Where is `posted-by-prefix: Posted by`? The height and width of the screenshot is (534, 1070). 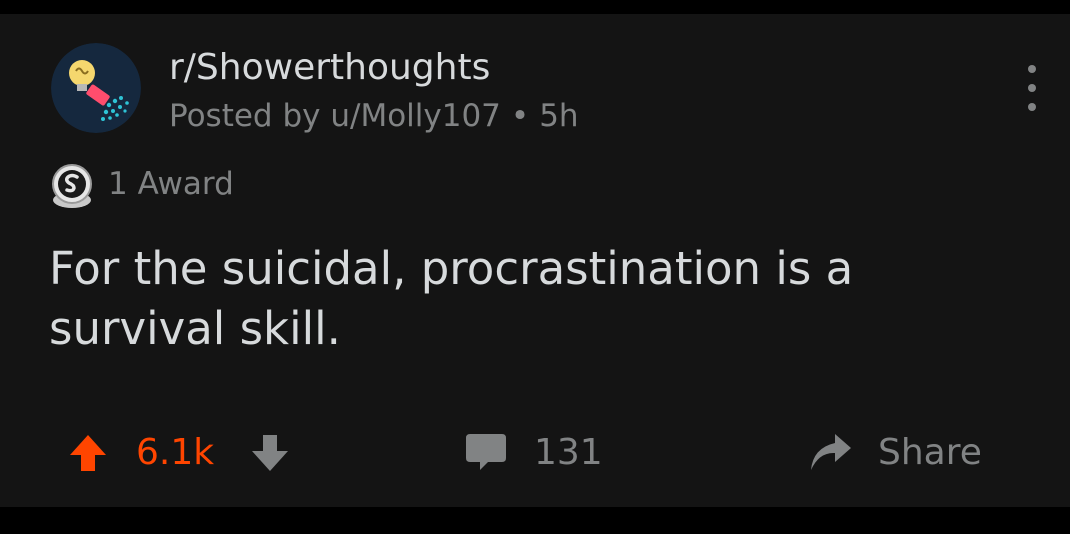 posted-by-prefix: Posted by is located at coordinates (245, 116).